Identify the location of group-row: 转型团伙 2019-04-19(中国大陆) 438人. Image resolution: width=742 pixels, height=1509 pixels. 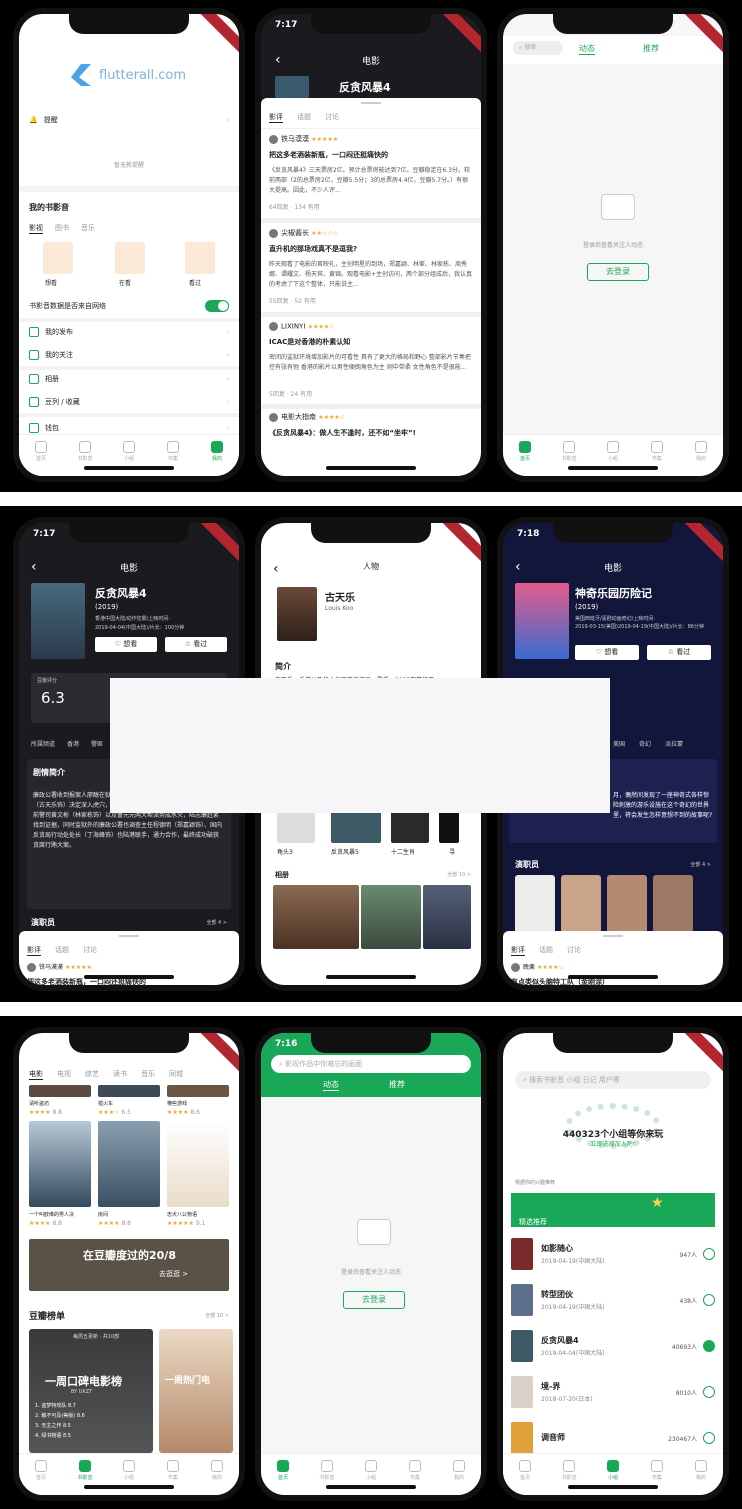
(613, 1300).